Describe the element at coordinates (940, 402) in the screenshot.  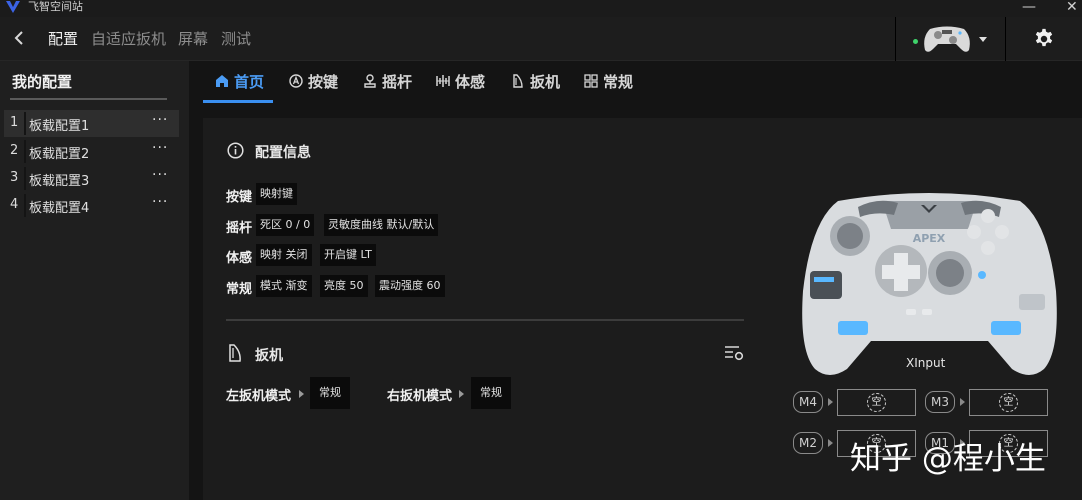
I see `macro-m3-badge: M3` at that location.